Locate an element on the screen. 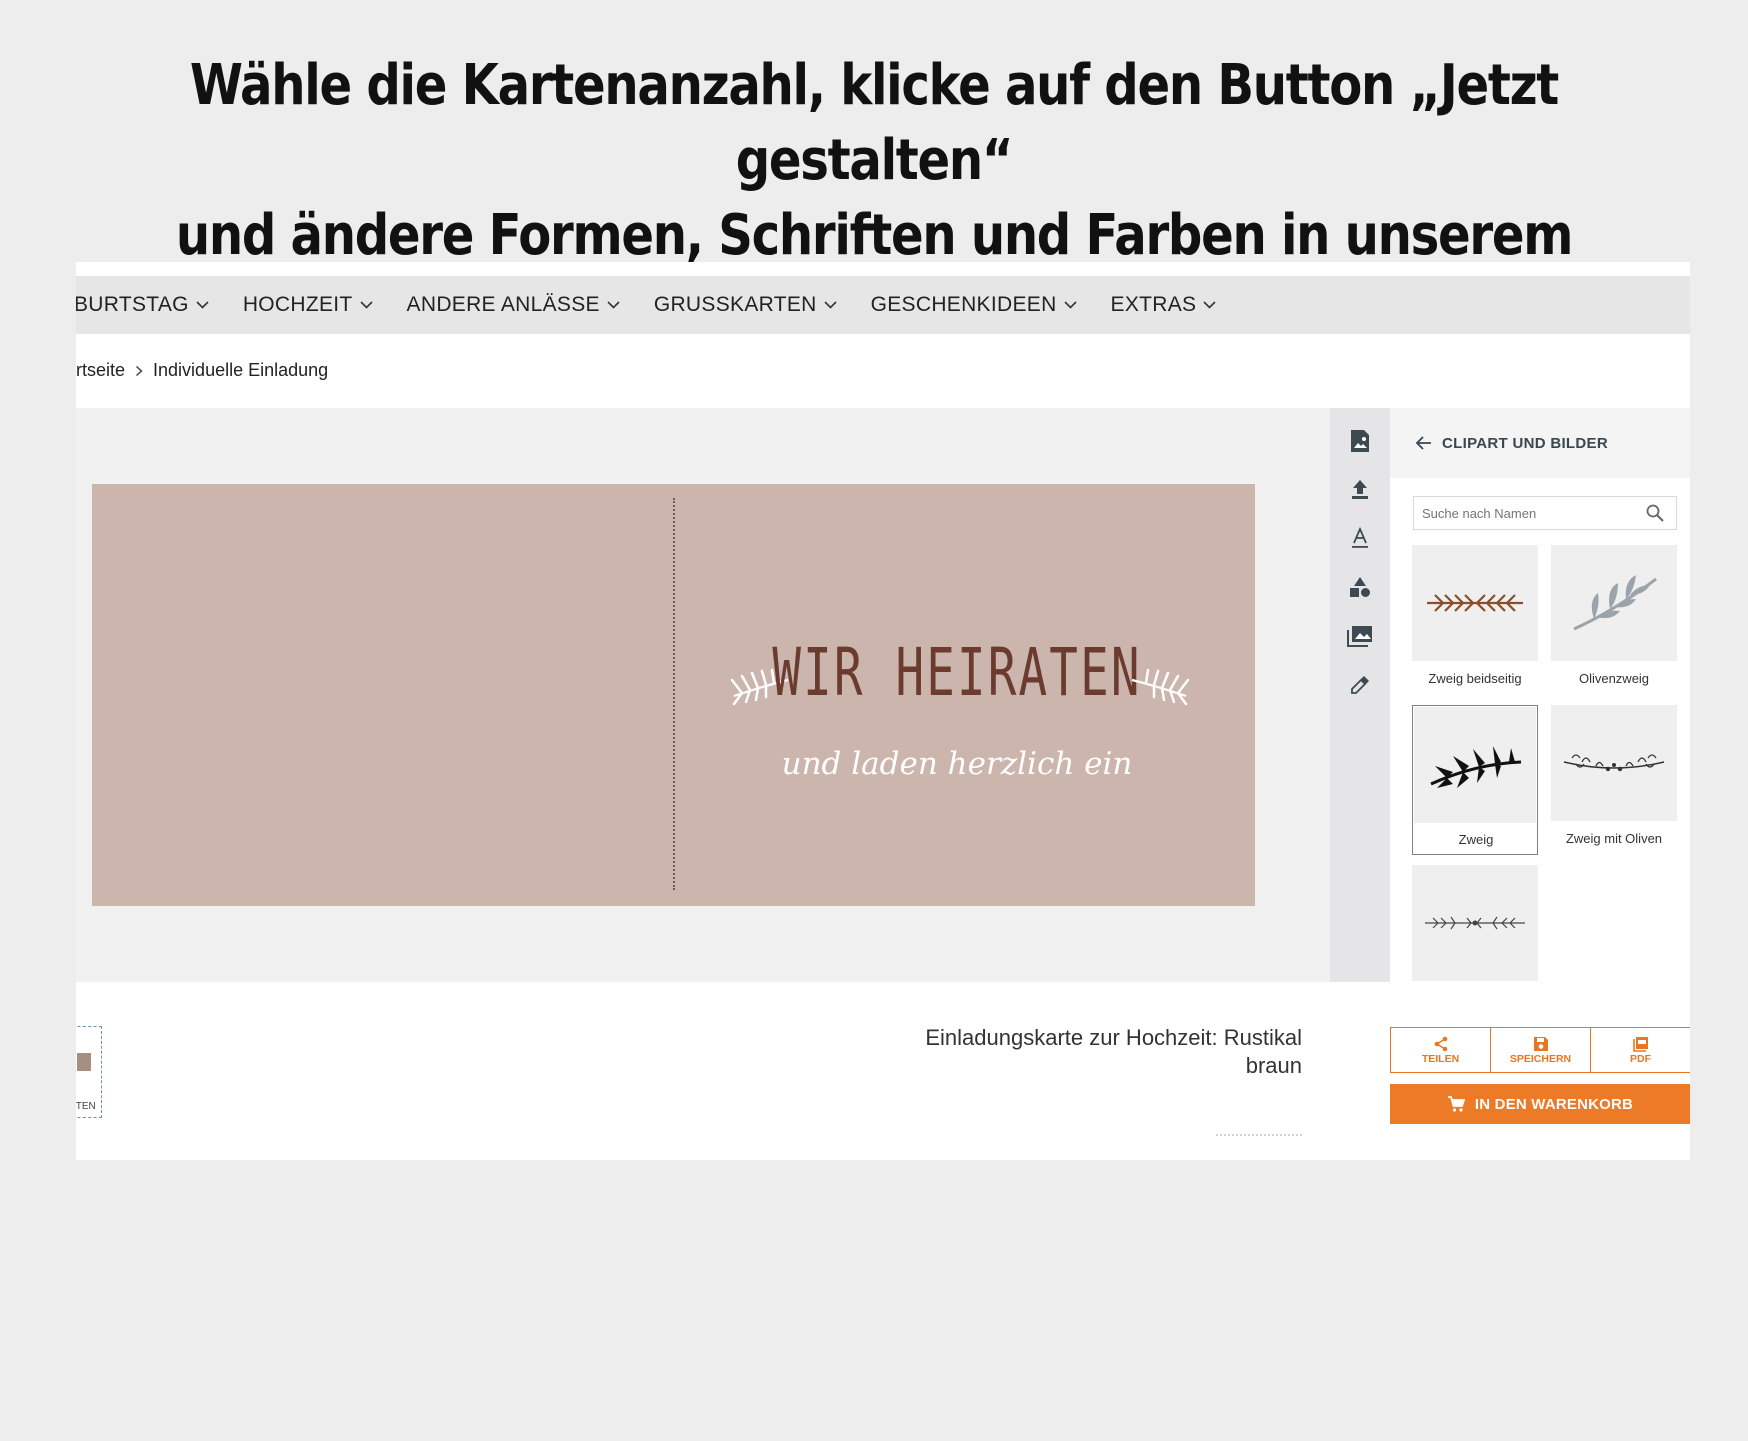 The image size is (1748, 1441). card-subtitle: und laden herzlich ein is located at coordinates (957, 764).